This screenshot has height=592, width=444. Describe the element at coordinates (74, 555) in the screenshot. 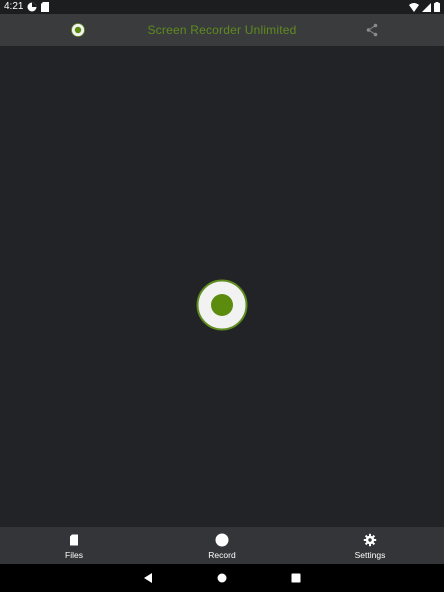

I see `nav-label-files: Files` at that location.